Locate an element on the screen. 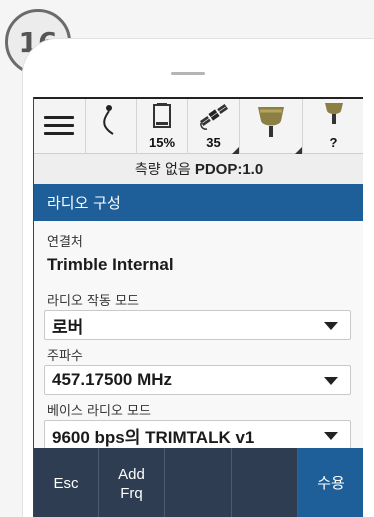 The width and height of the screenshot is (374, 517). rover-antenna-status is located at coordinates (111, 126).